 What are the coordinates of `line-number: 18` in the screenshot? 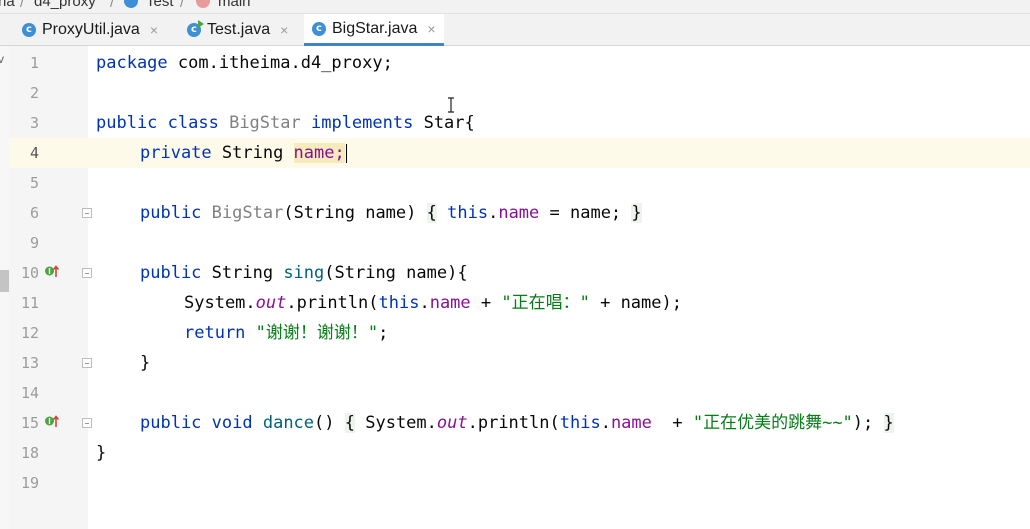 It's located at (29, 453).